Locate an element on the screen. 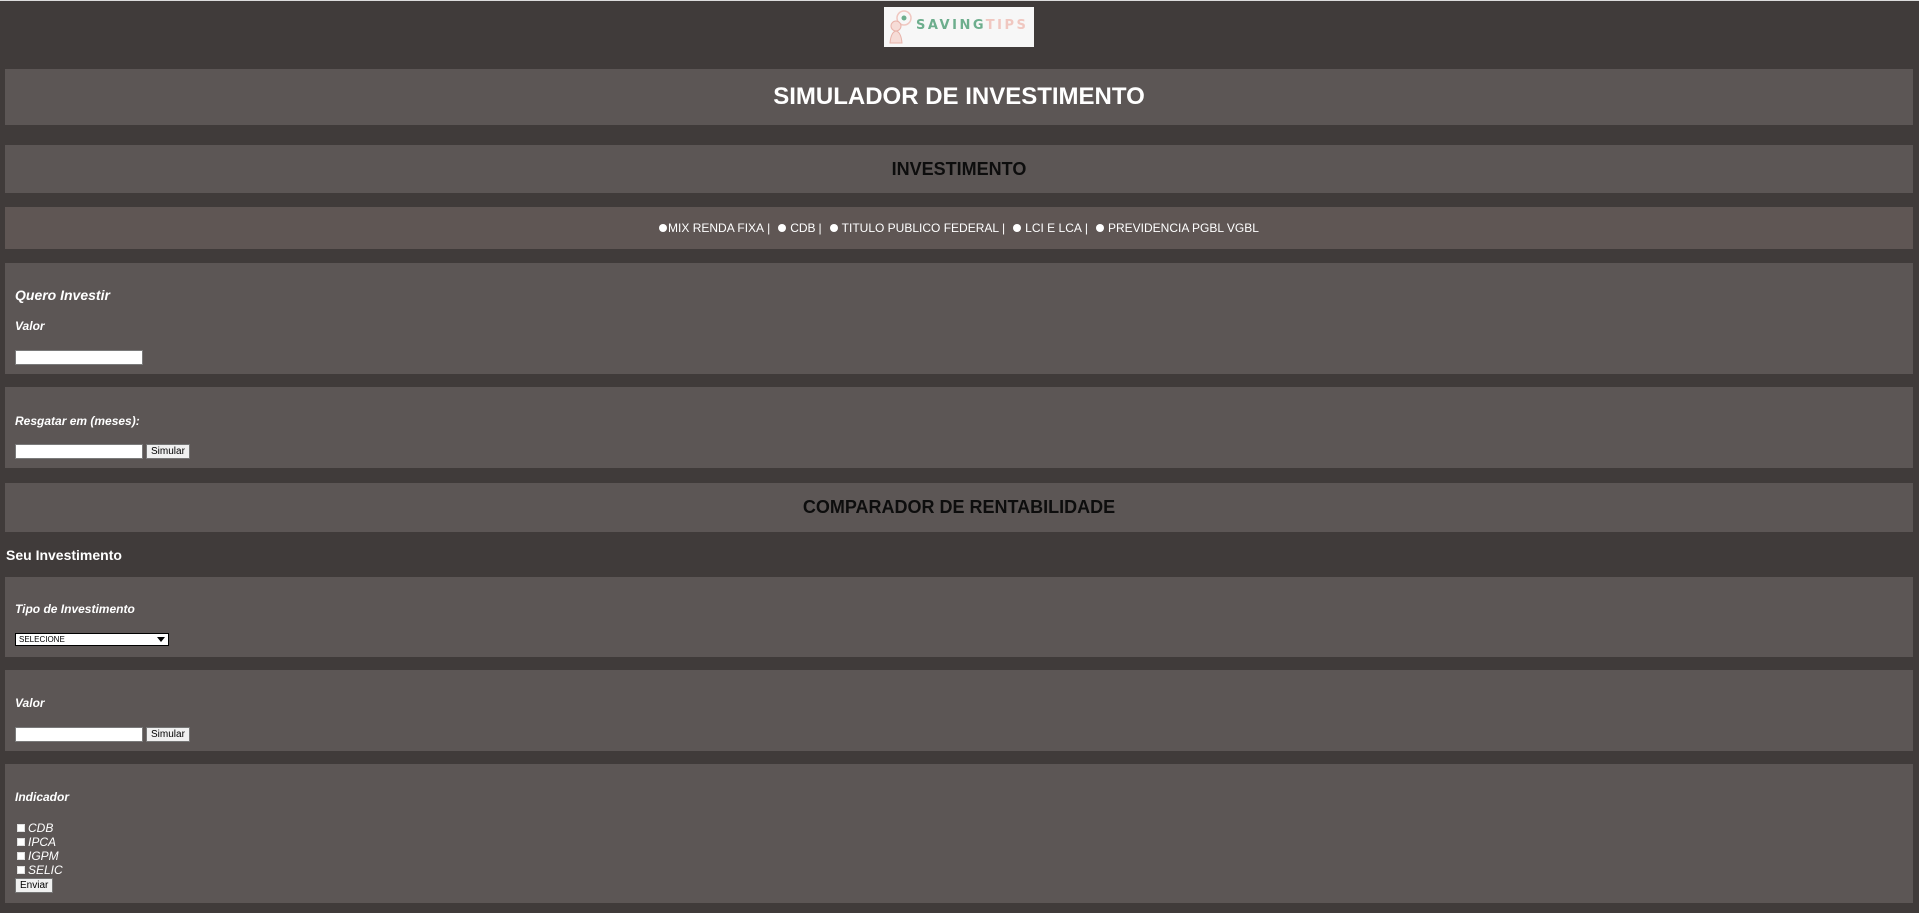  investimento-heading: INVESTIMENTO is located at coordinates (959, 168).